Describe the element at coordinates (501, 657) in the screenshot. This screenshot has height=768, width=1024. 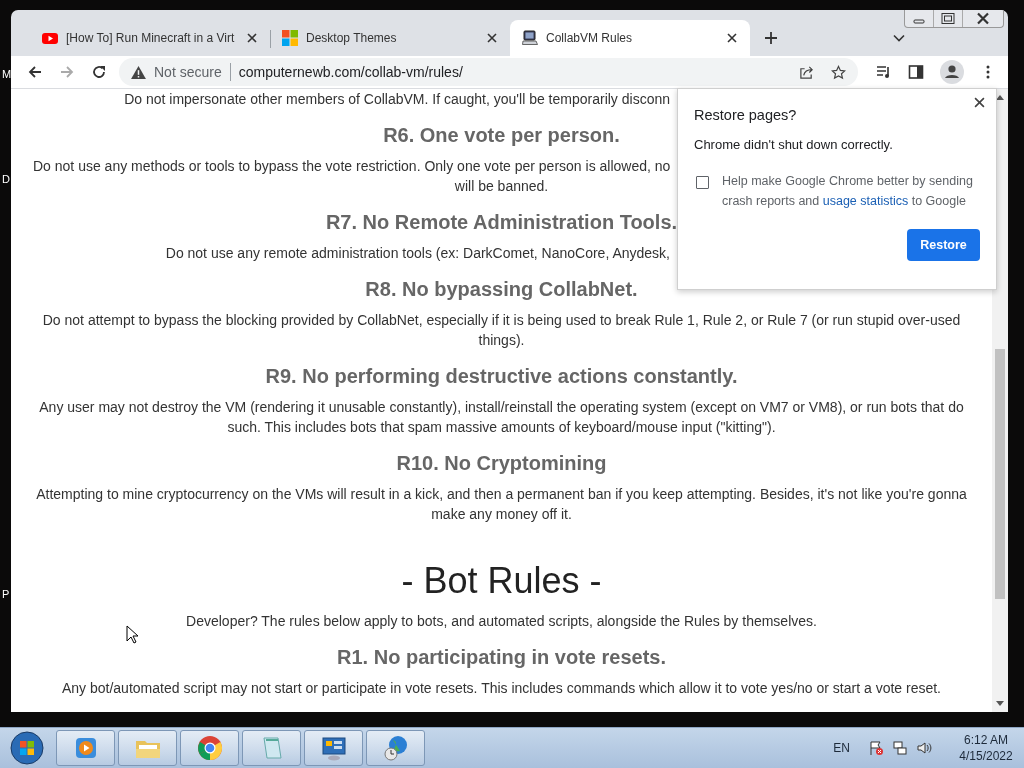
I see `rule-heading: R1. No participating in vote resets.` at that location.